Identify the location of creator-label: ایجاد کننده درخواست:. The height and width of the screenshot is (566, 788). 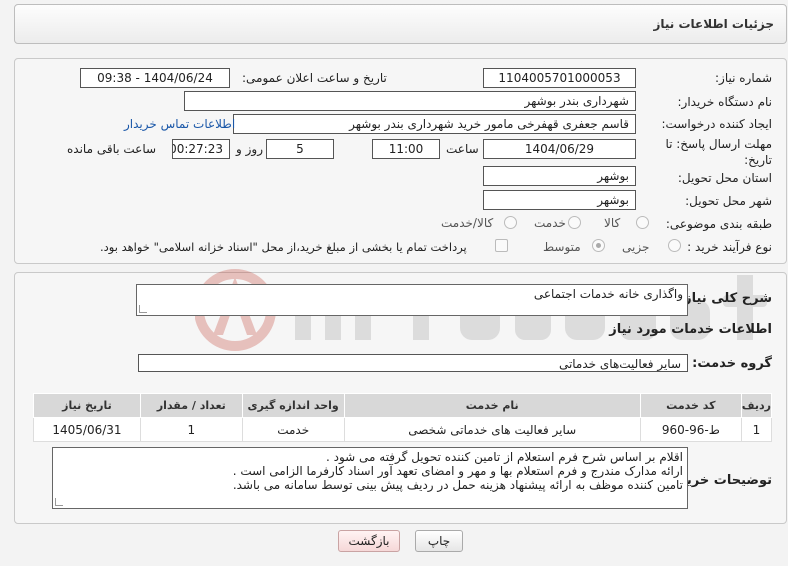
(716, 124).